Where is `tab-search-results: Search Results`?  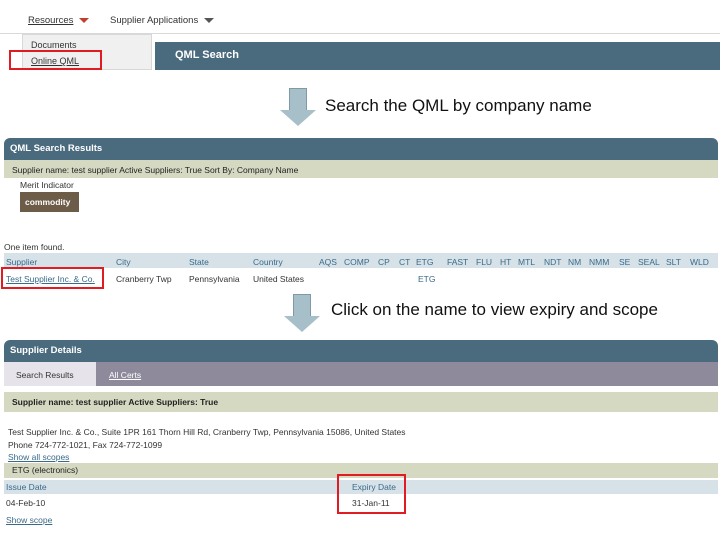 tab-search-results: Search Results is located at coordinates (50, 374).